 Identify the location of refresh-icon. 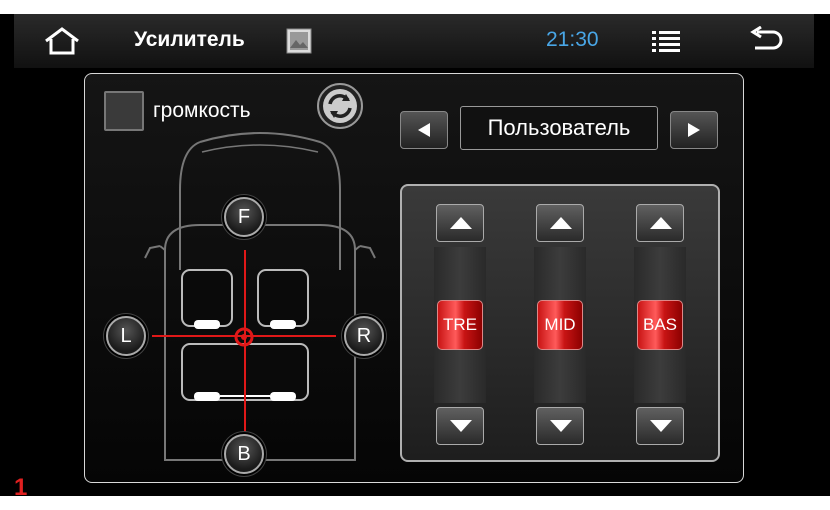
(340, 106).